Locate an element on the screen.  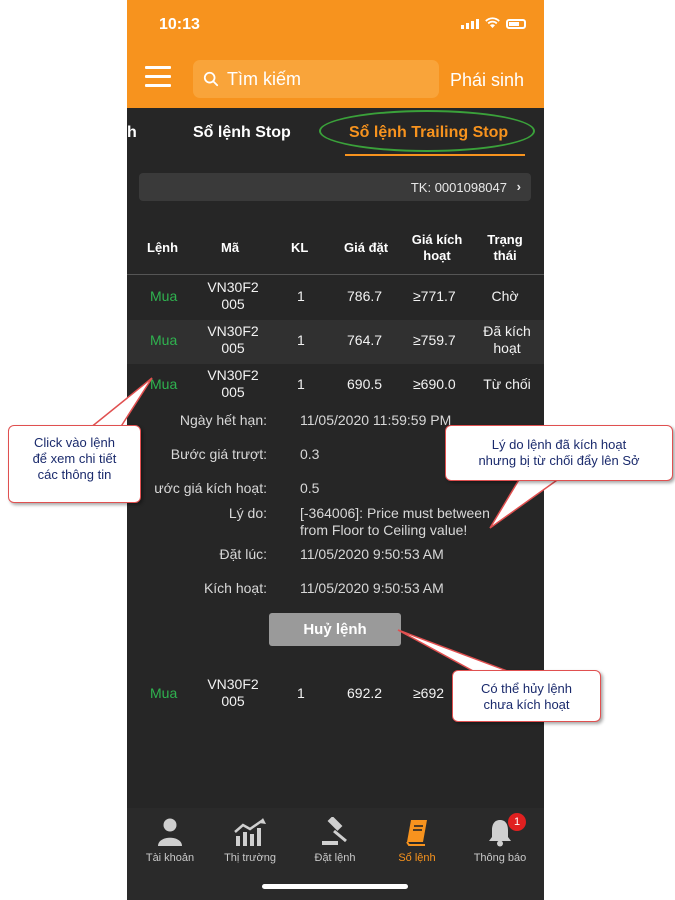
active-tab-indicator is located at coordinates (435, 155).